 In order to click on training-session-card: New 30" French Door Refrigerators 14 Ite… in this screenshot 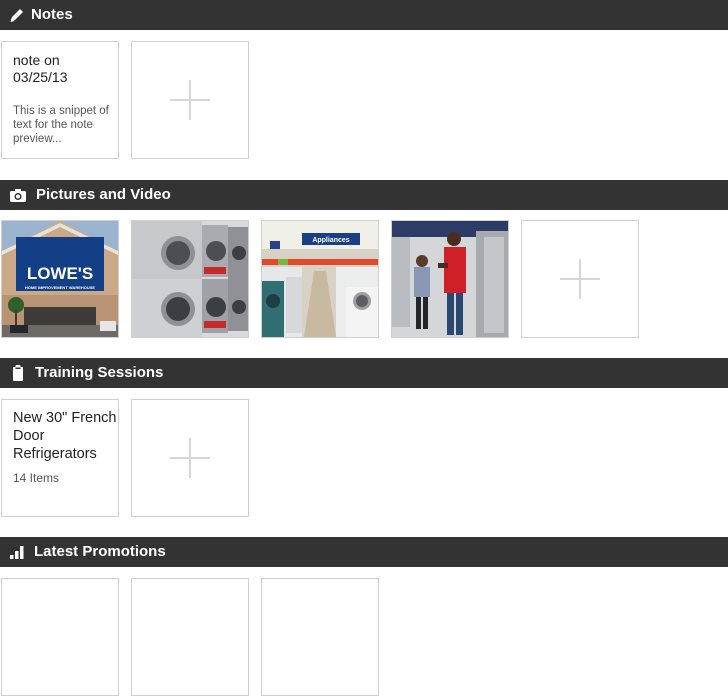, I will do `click(60, 458)`.